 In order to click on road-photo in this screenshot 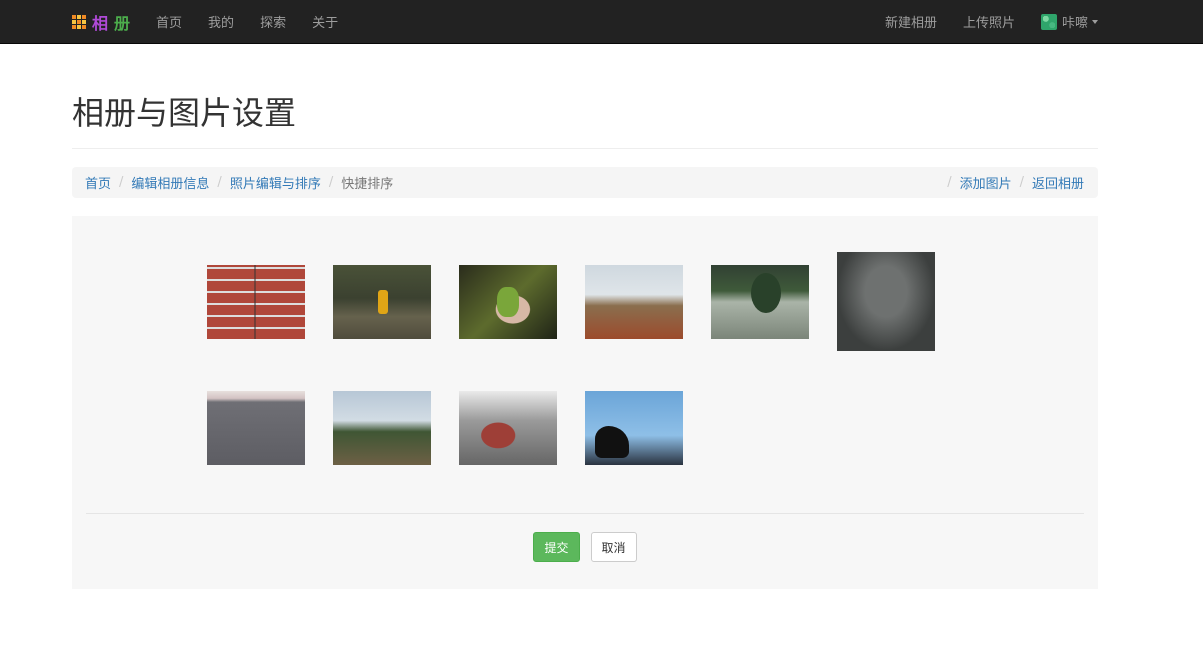, I will do `click(256, 428)`.